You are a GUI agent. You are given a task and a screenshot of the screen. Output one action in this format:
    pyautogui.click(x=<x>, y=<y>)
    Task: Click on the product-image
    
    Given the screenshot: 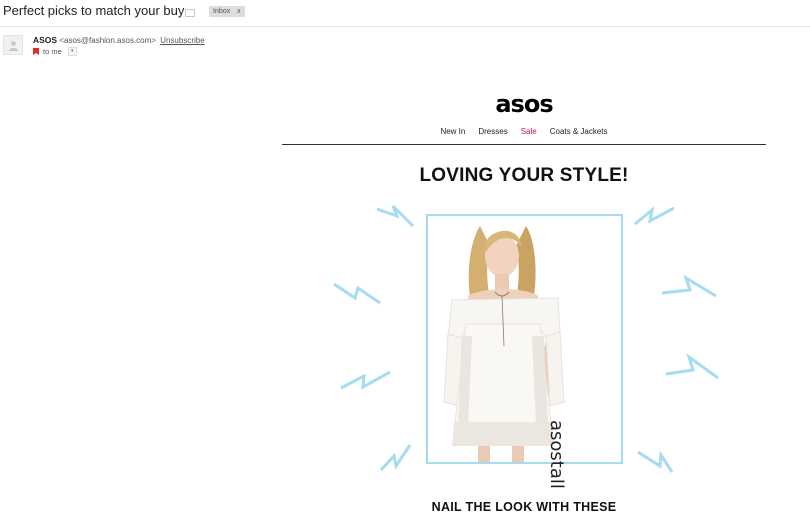 What is the action you would take?
    pyautogui.click(x=524, y=339)
    